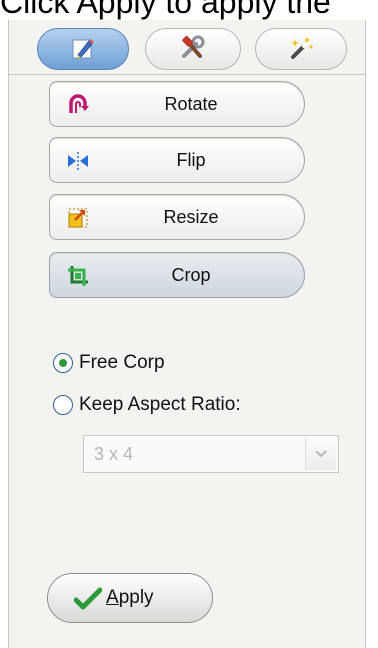  I want to click on flip-button: Flip, so click(177, 160).